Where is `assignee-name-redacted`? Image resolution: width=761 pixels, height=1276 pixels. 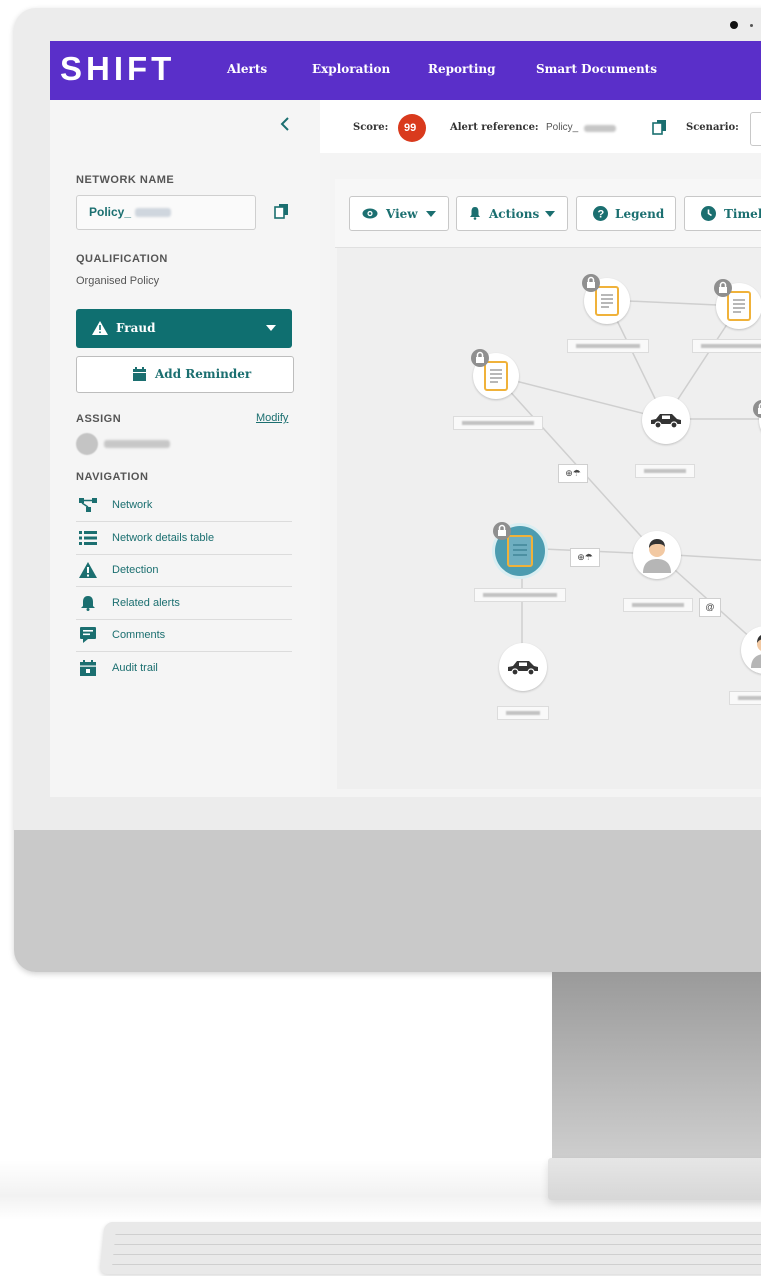
assignee-name-redacted is located at coordinates (137, 444).